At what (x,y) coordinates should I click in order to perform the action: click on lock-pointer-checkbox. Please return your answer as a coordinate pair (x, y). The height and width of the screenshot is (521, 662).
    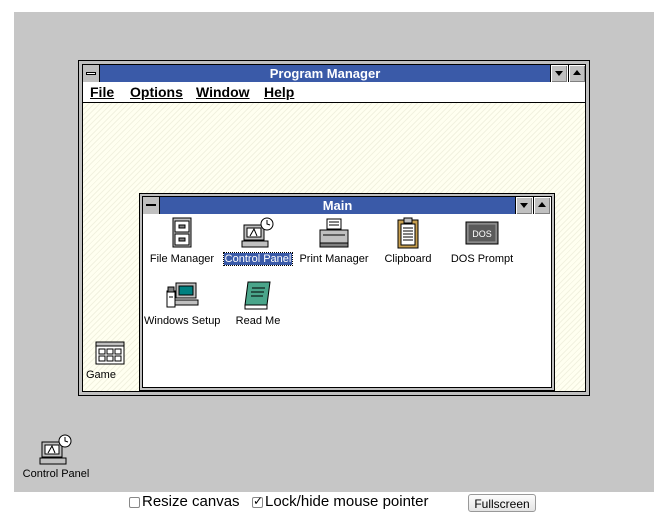
    Looking at the image, I should click on (257, 501).